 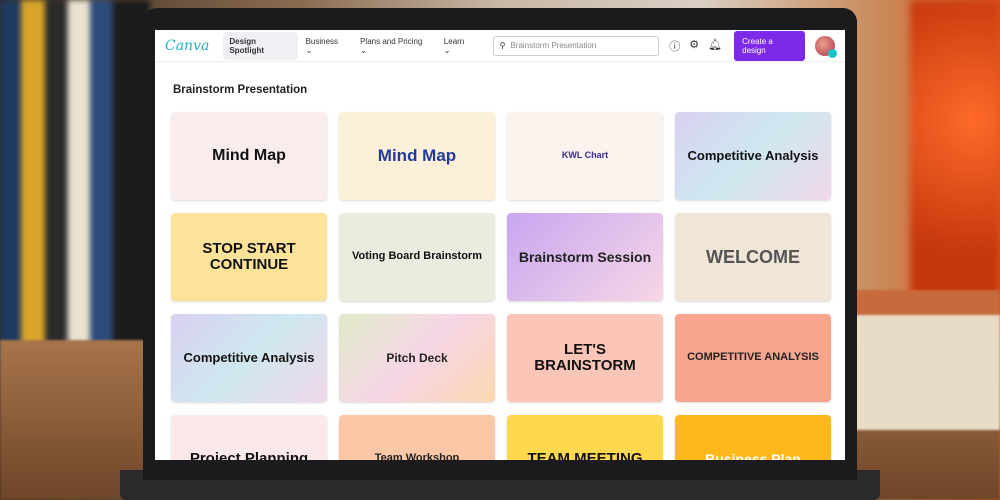 I want to click on template-title: LET'S BRAINSTORM, so click(x=585, y=357).